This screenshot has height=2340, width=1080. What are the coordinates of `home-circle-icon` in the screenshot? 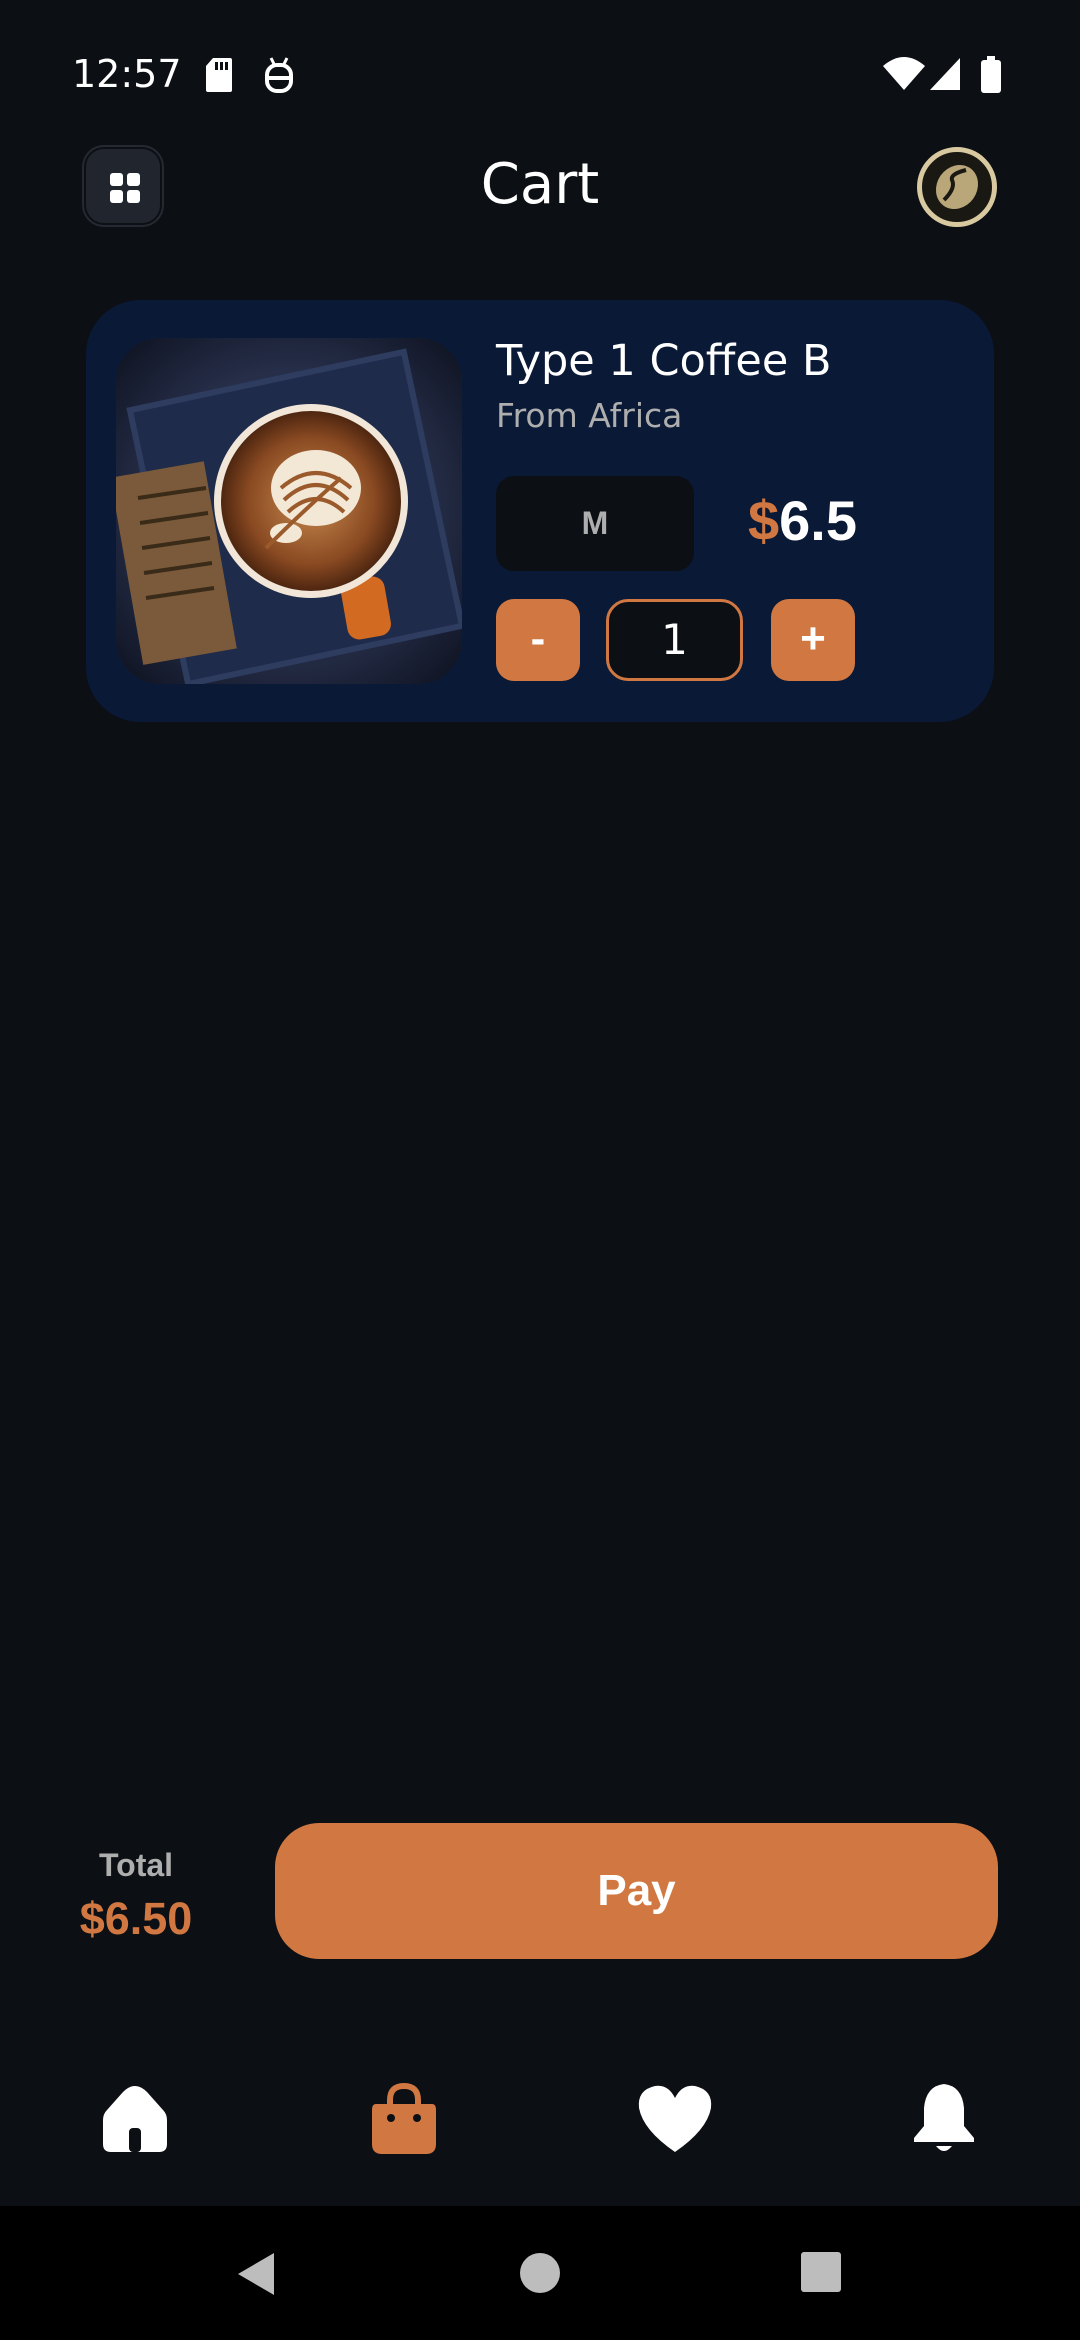 It's located at (540, 2273).